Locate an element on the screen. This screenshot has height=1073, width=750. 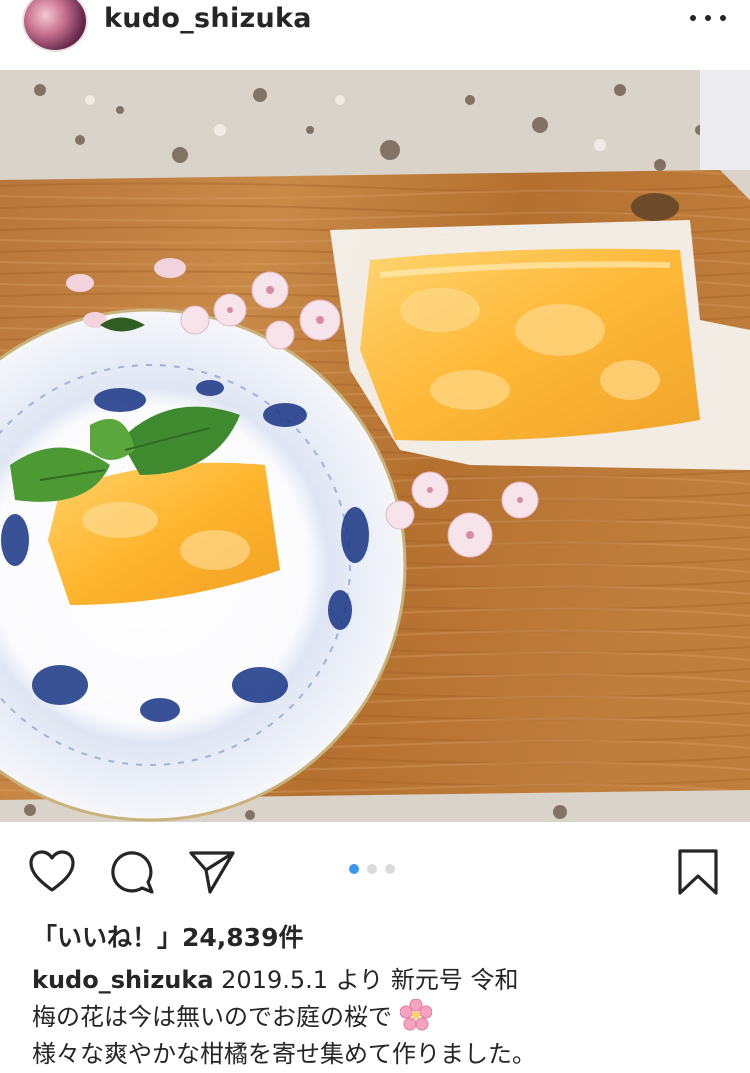
carousel-indicator is located at coordinates (372, 869).